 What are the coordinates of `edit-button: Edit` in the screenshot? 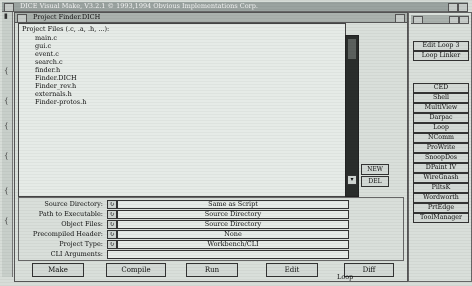 It's located at (292, 270).